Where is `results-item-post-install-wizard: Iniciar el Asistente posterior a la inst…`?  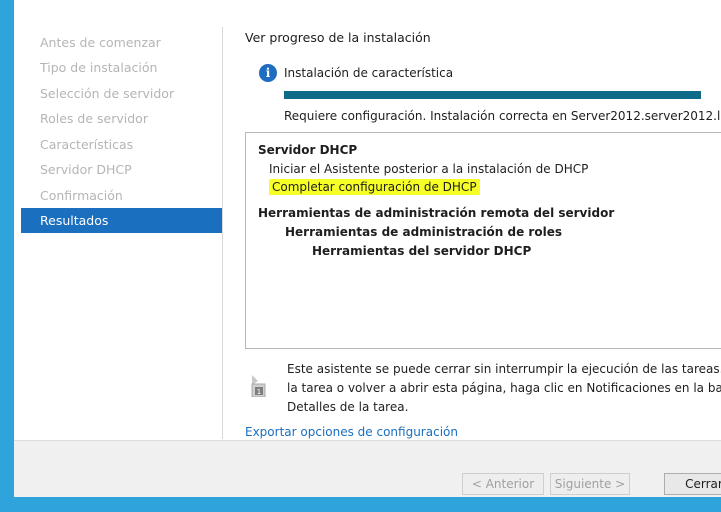
results-item-post-install-wizard: Iniciar el Asistente posterior a la inst… is located at coordinates (429, 169).